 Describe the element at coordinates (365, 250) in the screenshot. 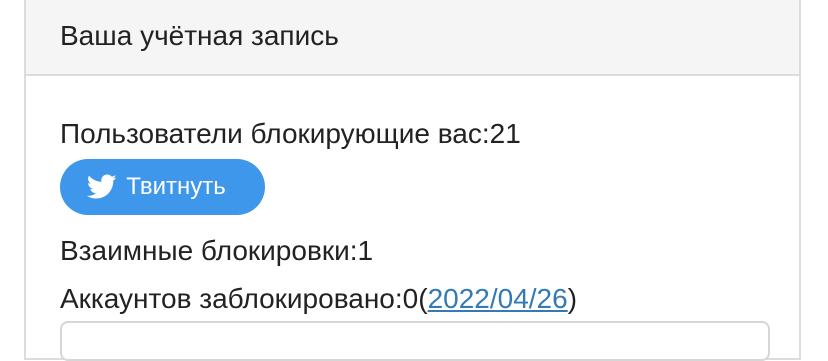

I see `mutual-count: 1` at that location.